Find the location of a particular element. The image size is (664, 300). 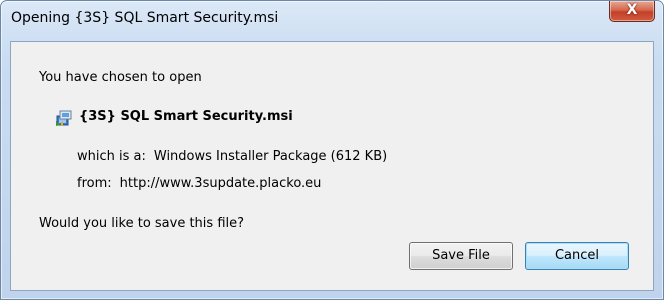

file-name: {3S} SQL Smart Security.msi is located at coordinates (186, 116).